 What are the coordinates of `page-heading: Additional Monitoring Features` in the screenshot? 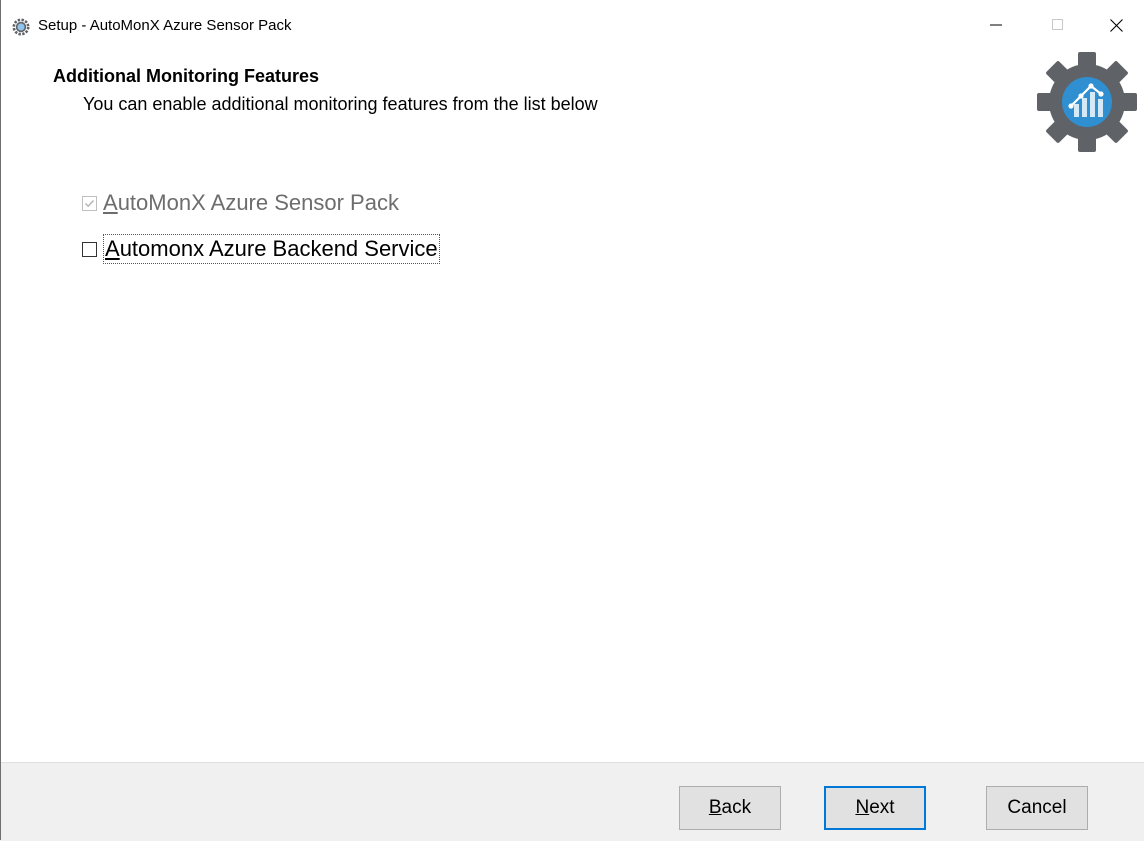 It's located at (186, 76).